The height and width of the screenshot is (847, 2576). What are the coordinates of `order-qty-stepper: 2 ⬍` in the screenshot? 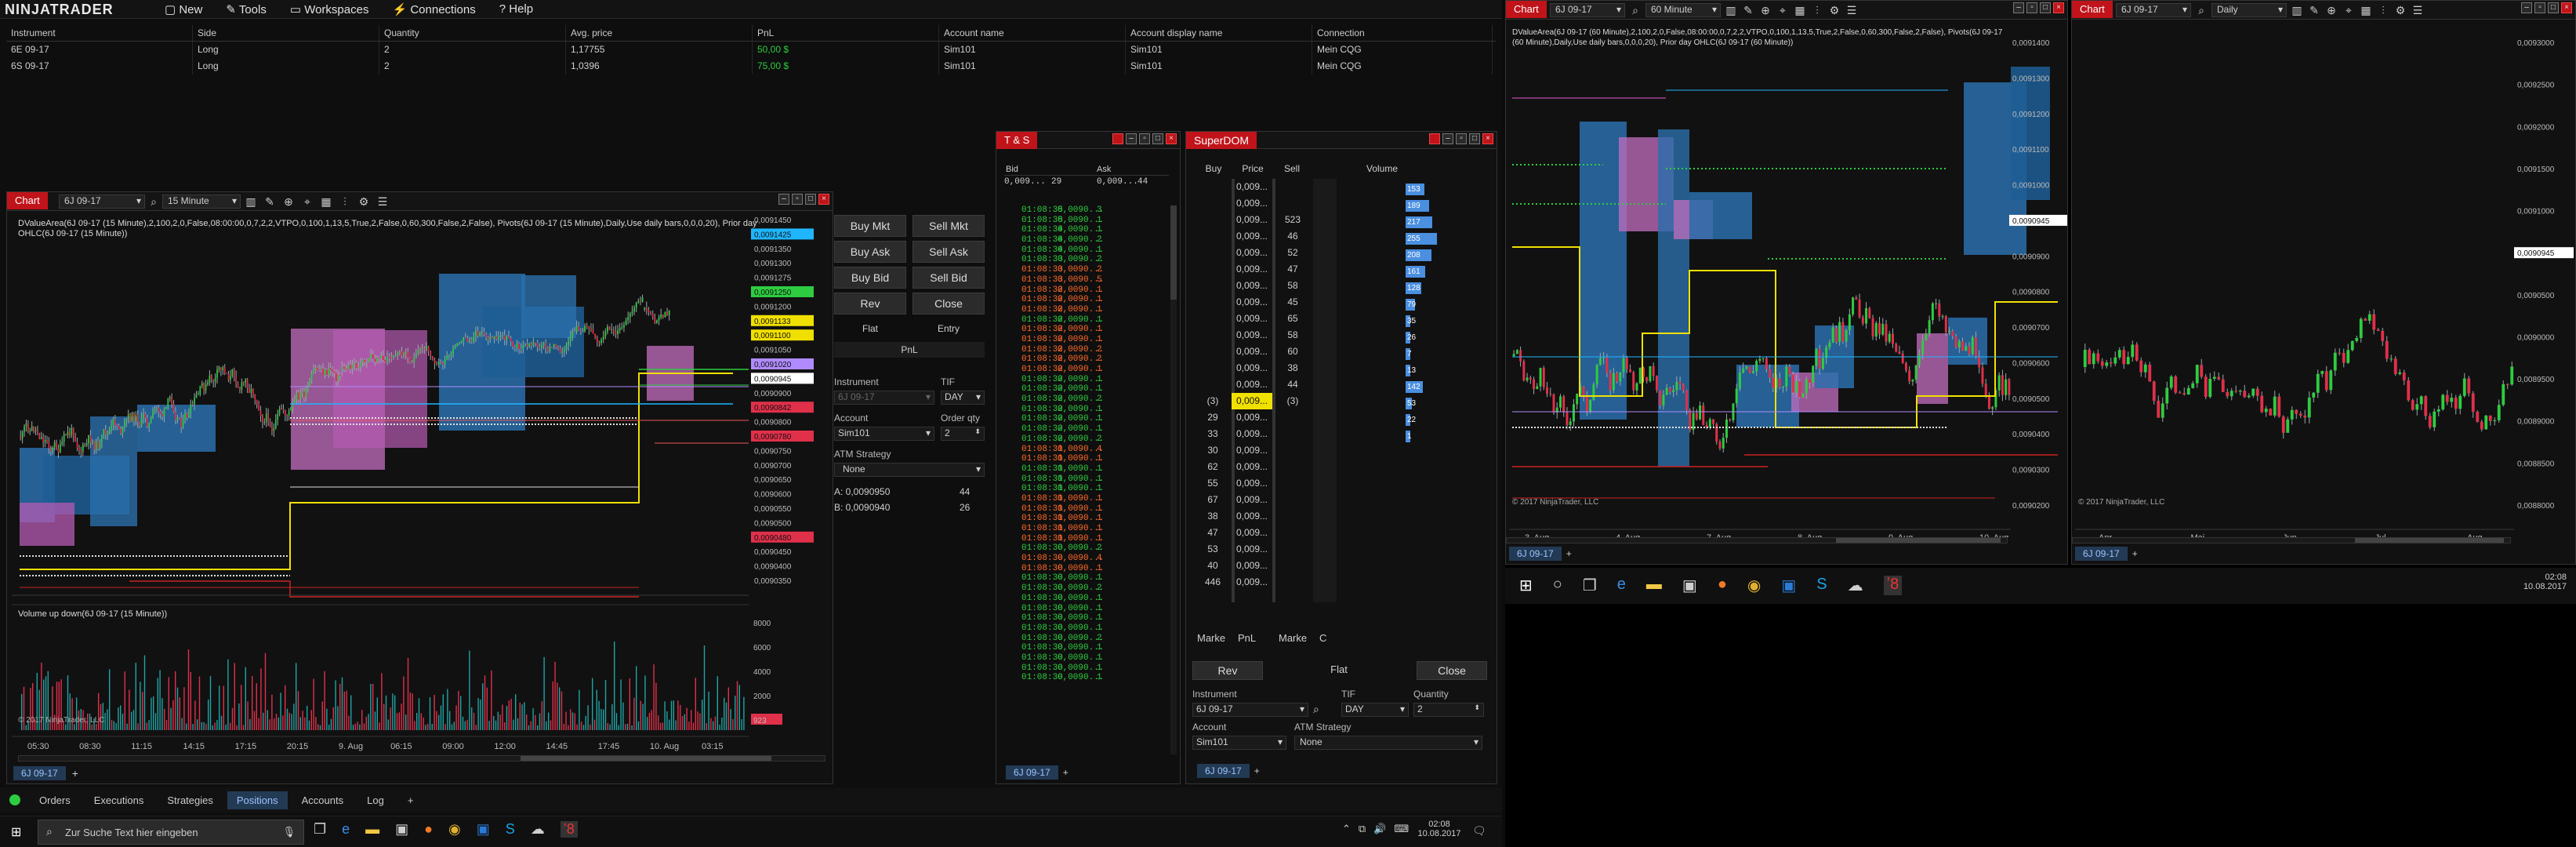 It's located at (963, 434).